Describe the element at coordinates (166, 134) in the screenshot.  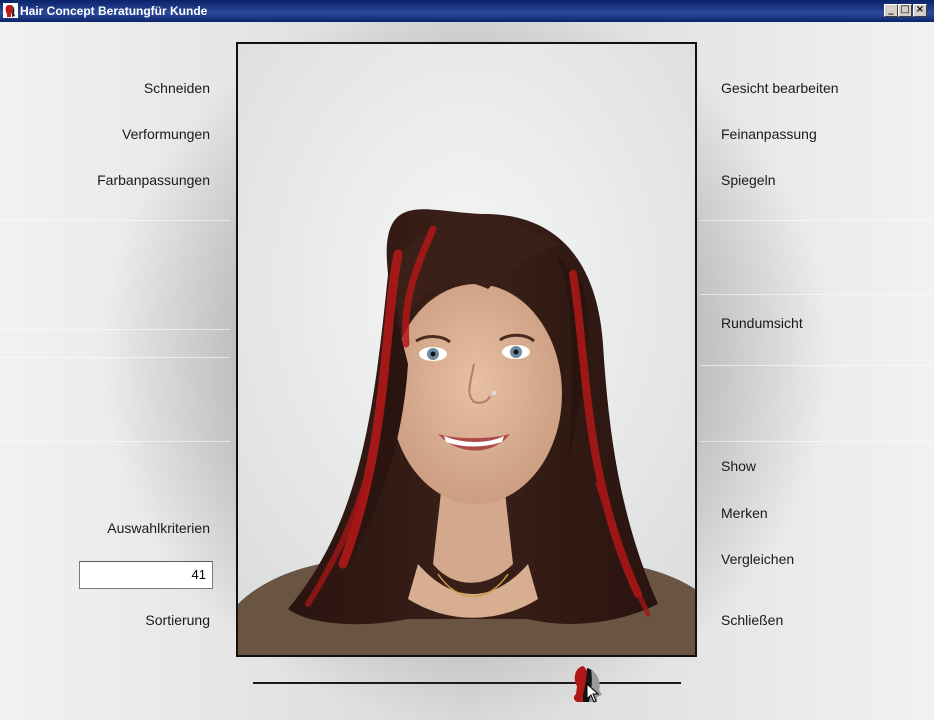
I see `menu-verformungen: Verformungen` at that location.